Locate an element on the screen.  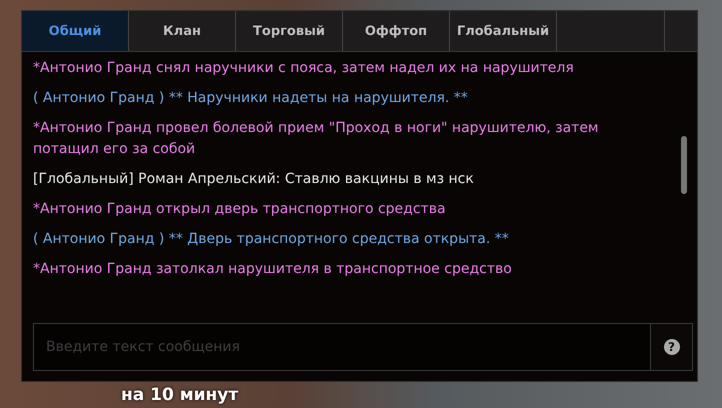
message-input-field: Введите текст сообщения ? is located at coordinates (363, 347).